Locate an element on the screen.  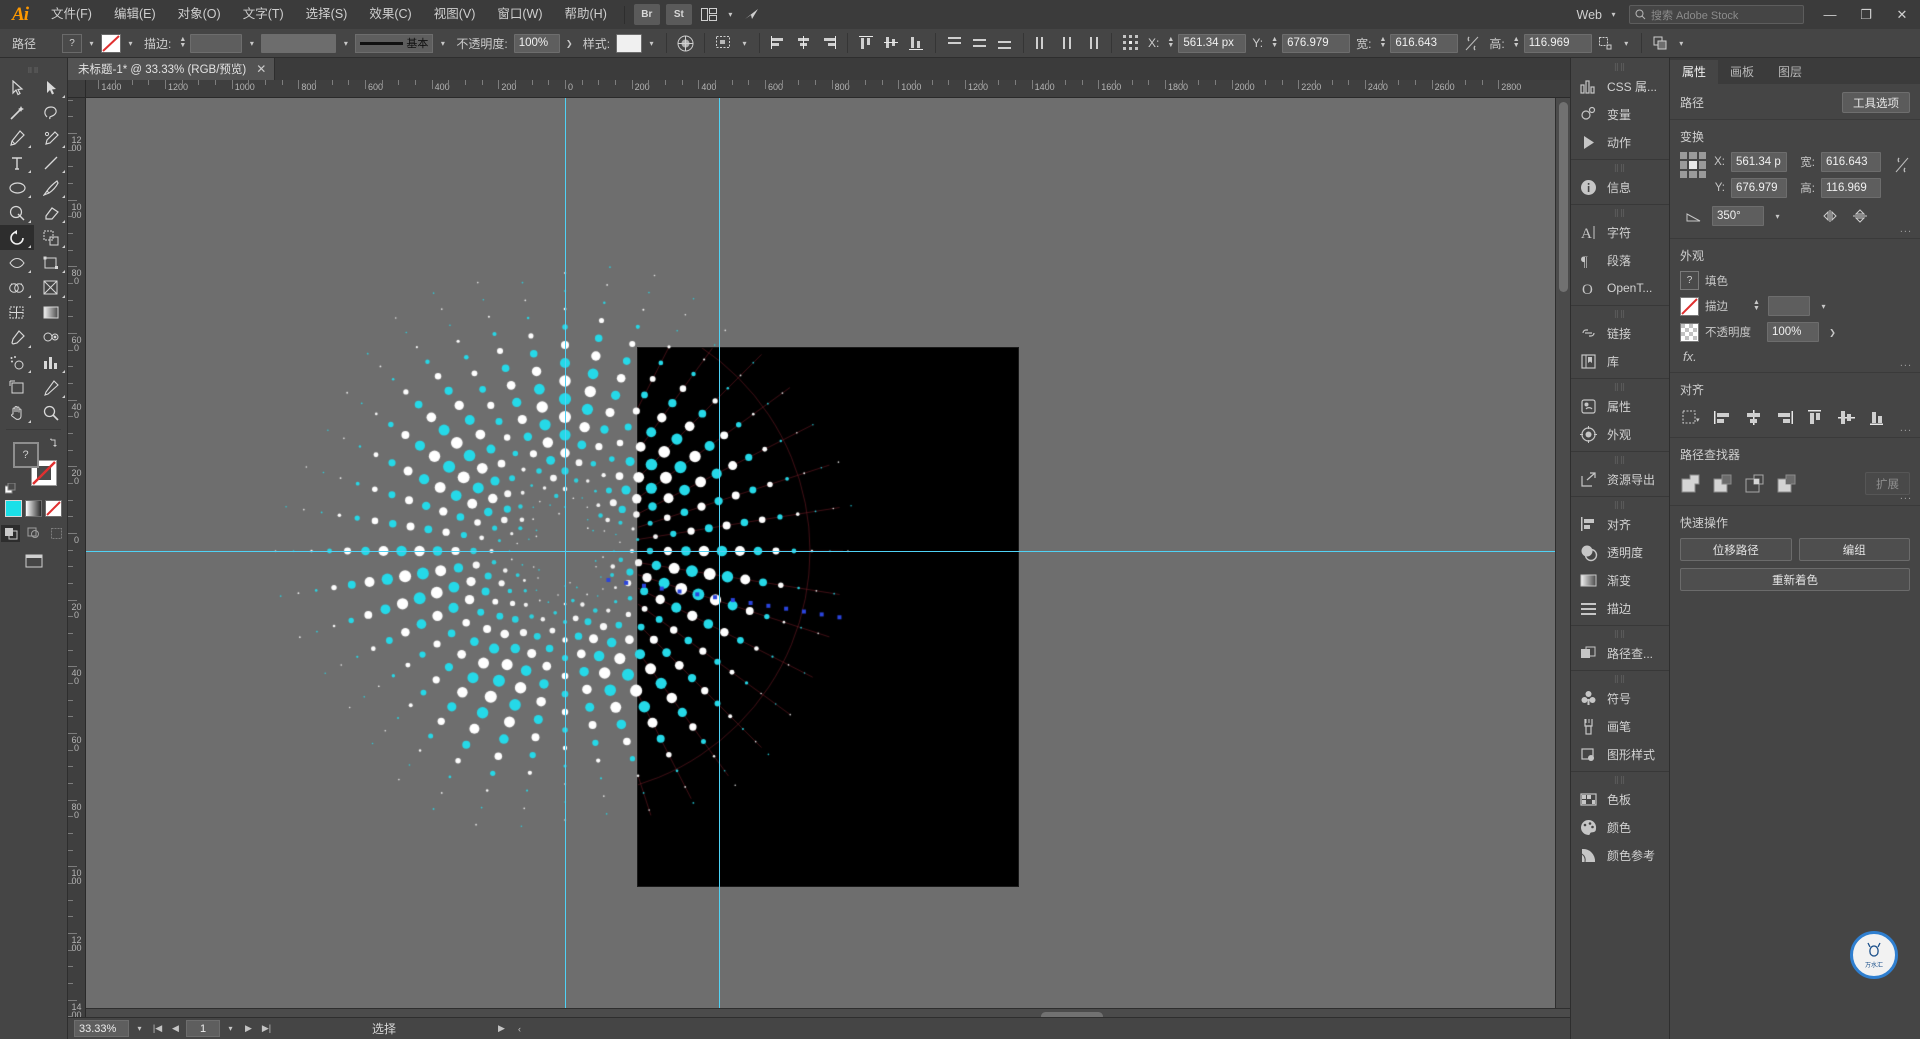
lasso-tool is located at coordinates (51, 112).